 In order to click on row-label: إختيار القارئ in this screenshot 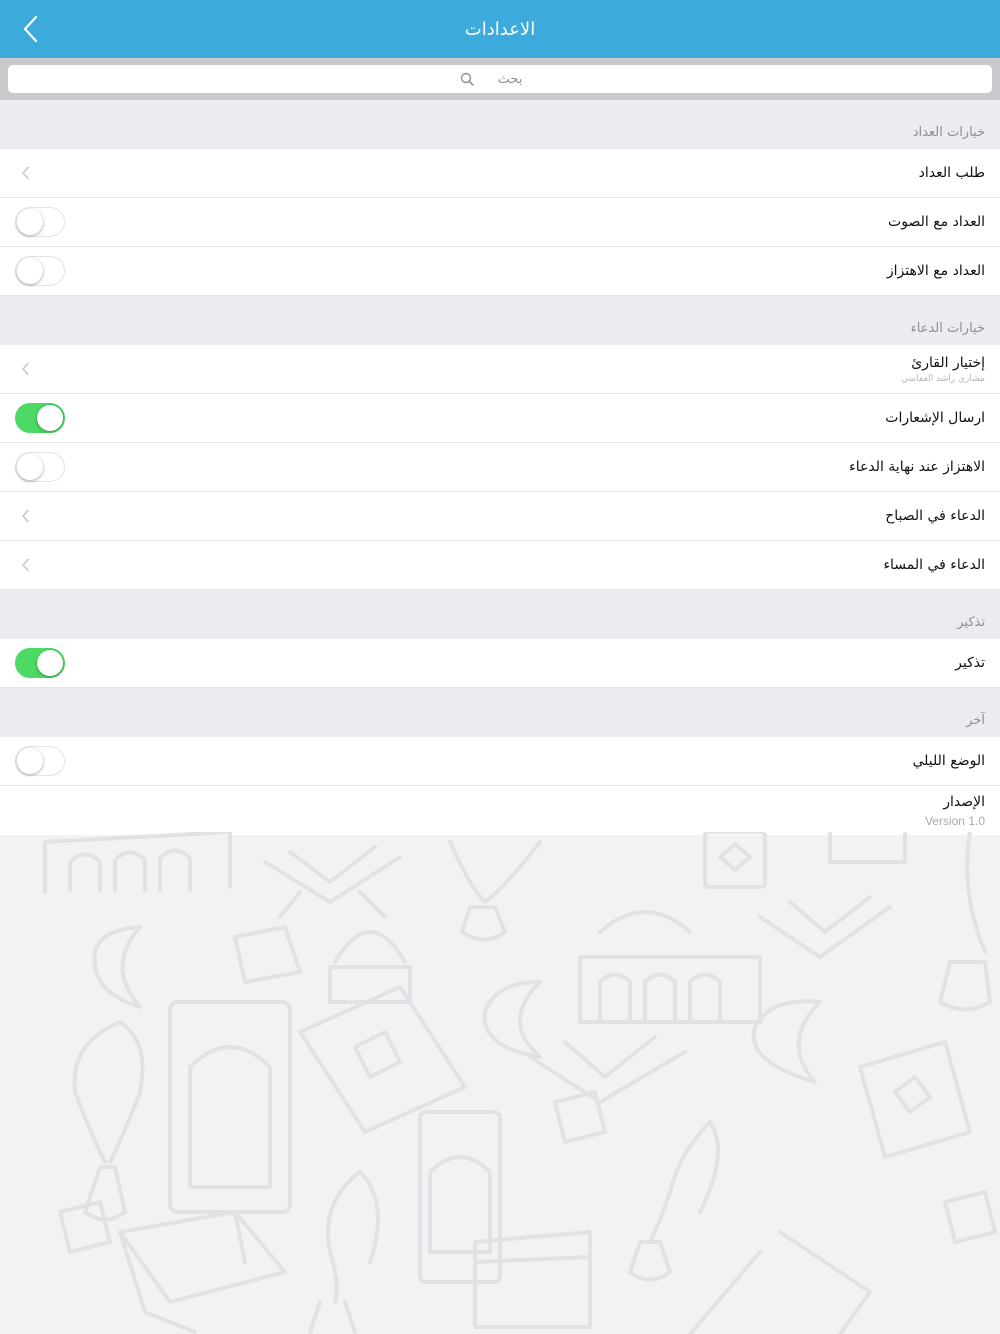, I will do `click(948, 362)`.